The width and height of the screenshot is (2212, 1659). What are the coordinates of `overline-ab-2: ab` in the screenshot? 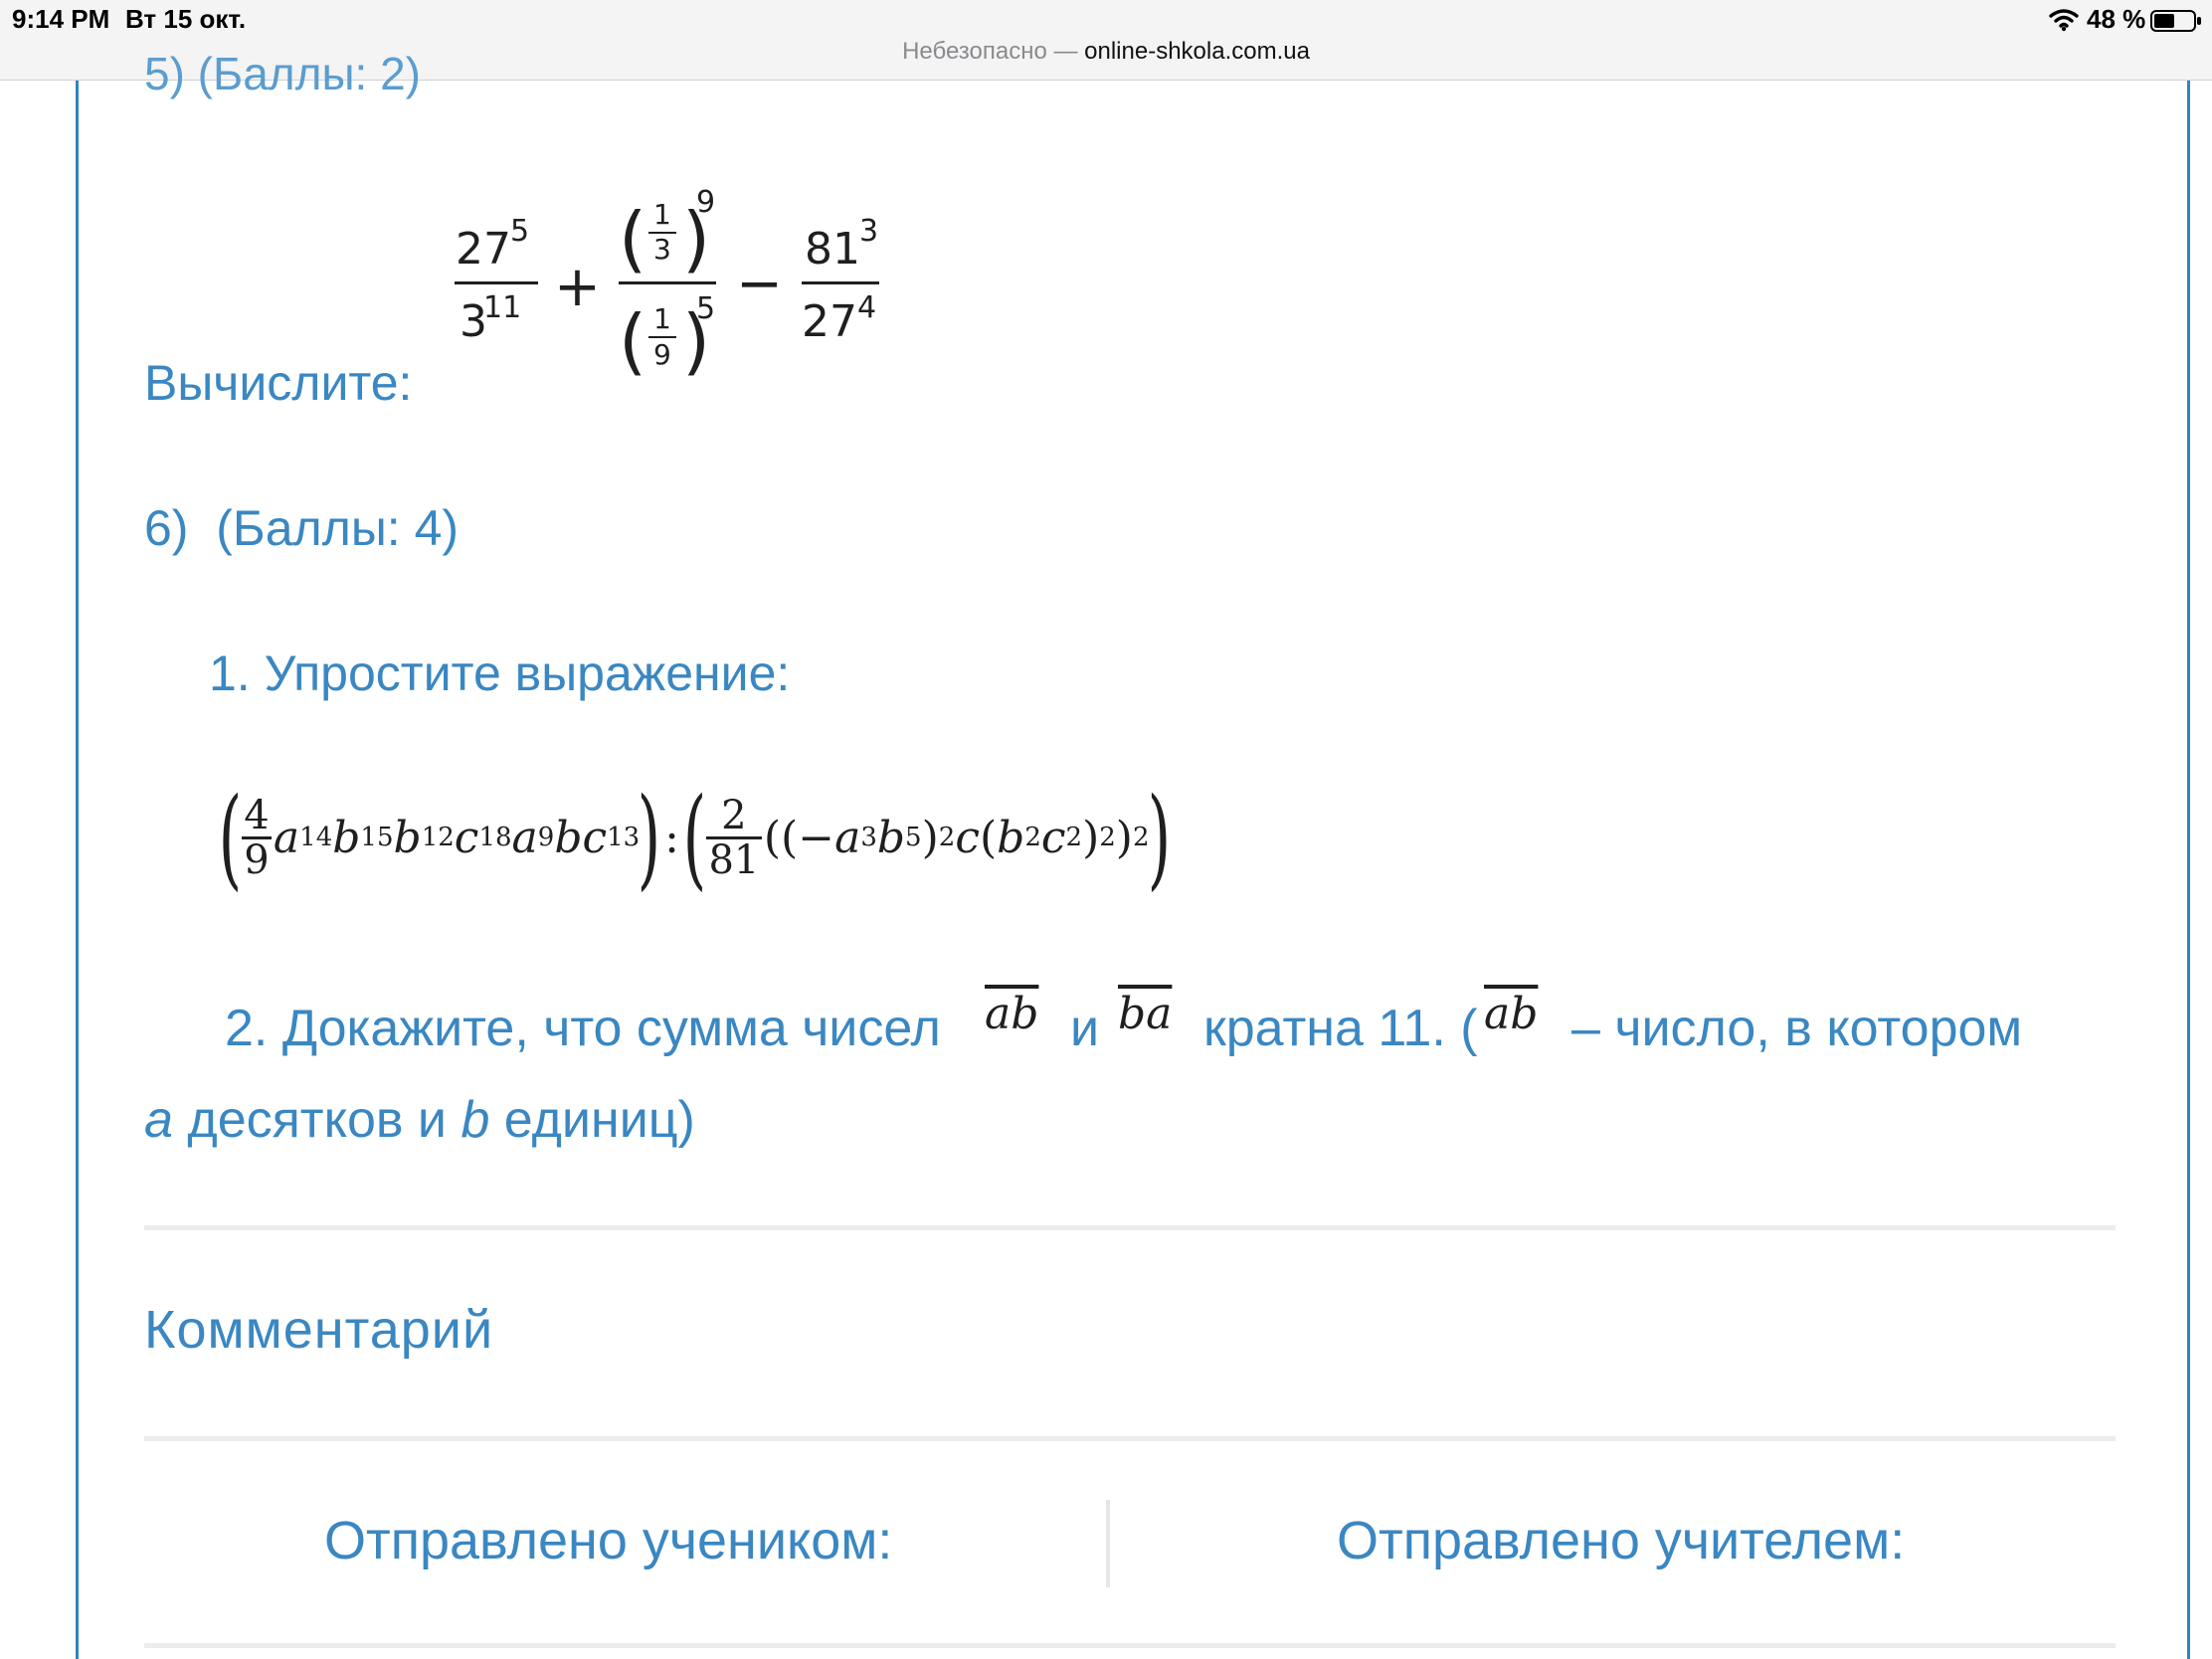 It's located at (1511, 1014).